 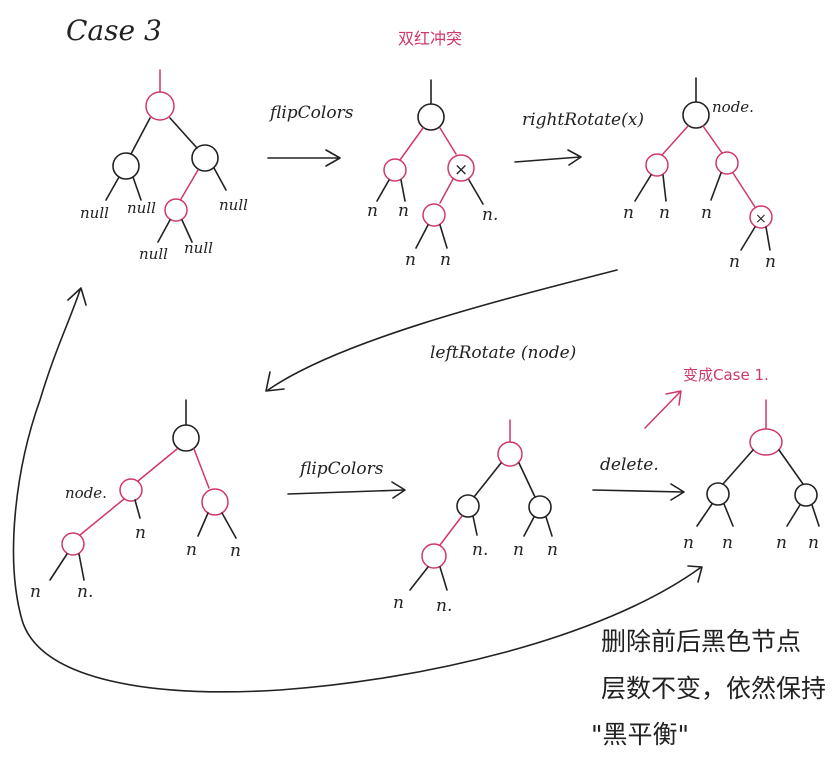 What do you see at coordinates (114, 30) in the screenshot?
I see `case-title: Case 3` at bounding box center [114, 30].